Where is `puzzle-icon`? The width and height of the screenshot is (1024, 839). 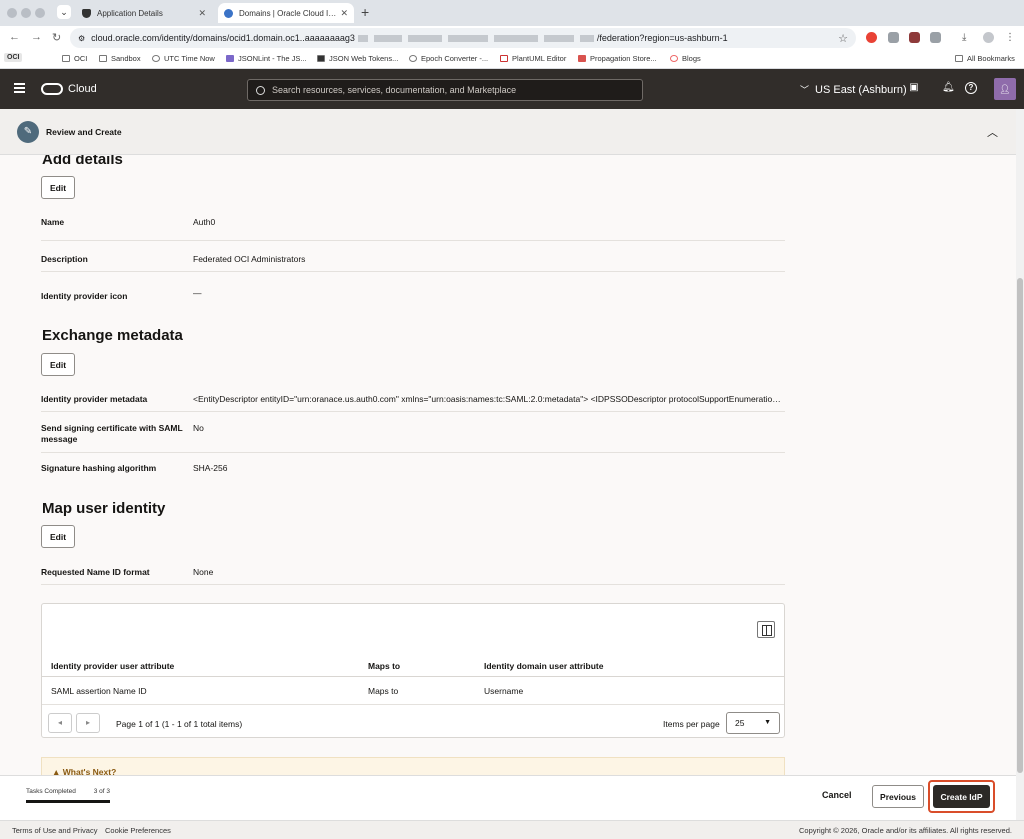
puzzle-icon is located at coordinates (935, 37).